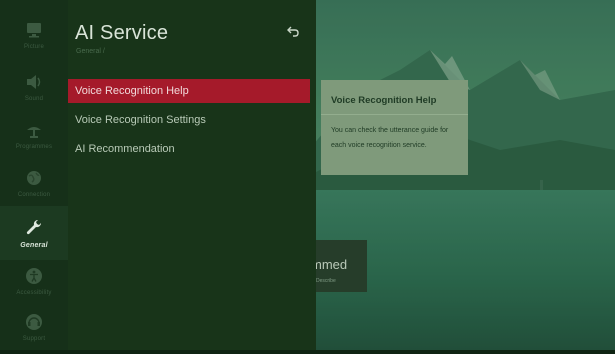 The width and height of the screenshot is (615, 354). What do you see at coordinates (293, 32) in the screenshot?
I see `back-arrow-icon` at bounding box center [293, 32].